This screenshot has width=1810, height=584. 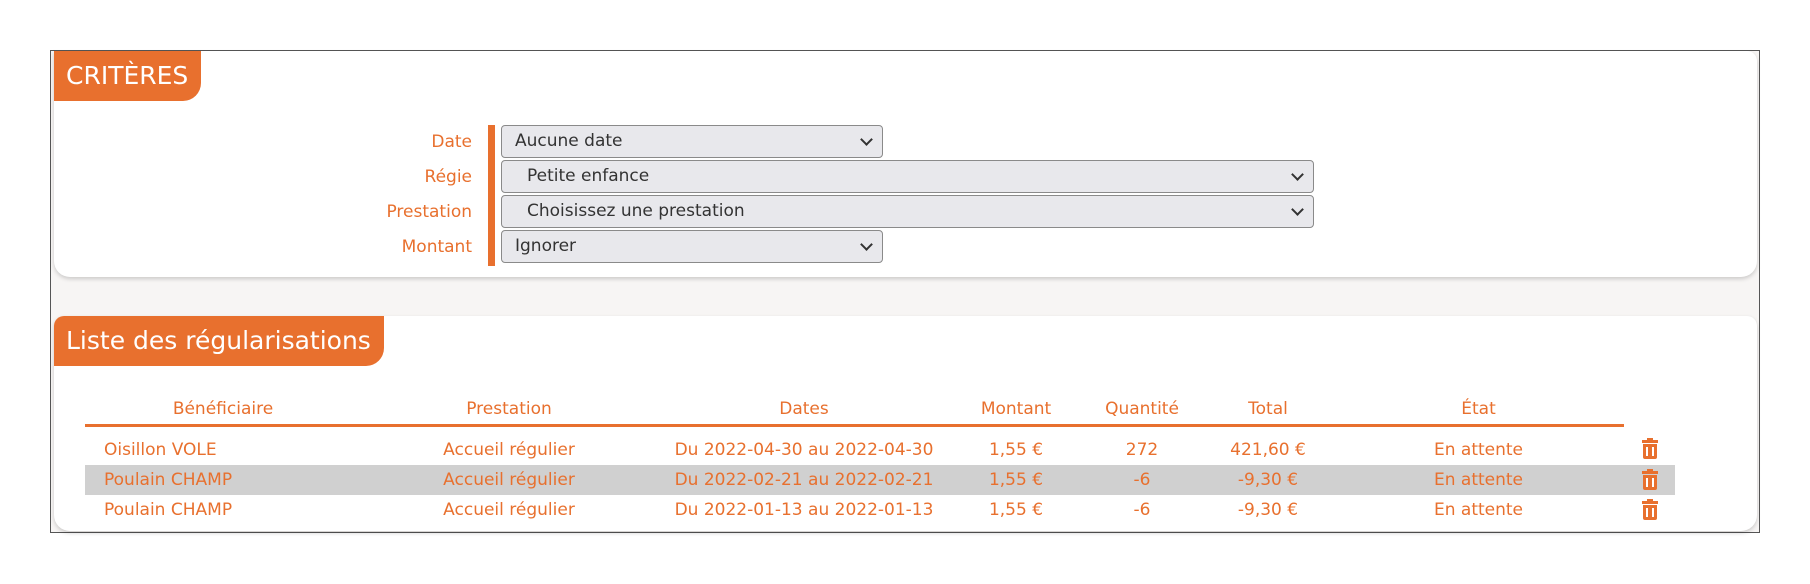 What do you see at coordinates (429, 212) in the screenshot?
I see `prestation-label: Prestation` at bounding box center [429, 212].